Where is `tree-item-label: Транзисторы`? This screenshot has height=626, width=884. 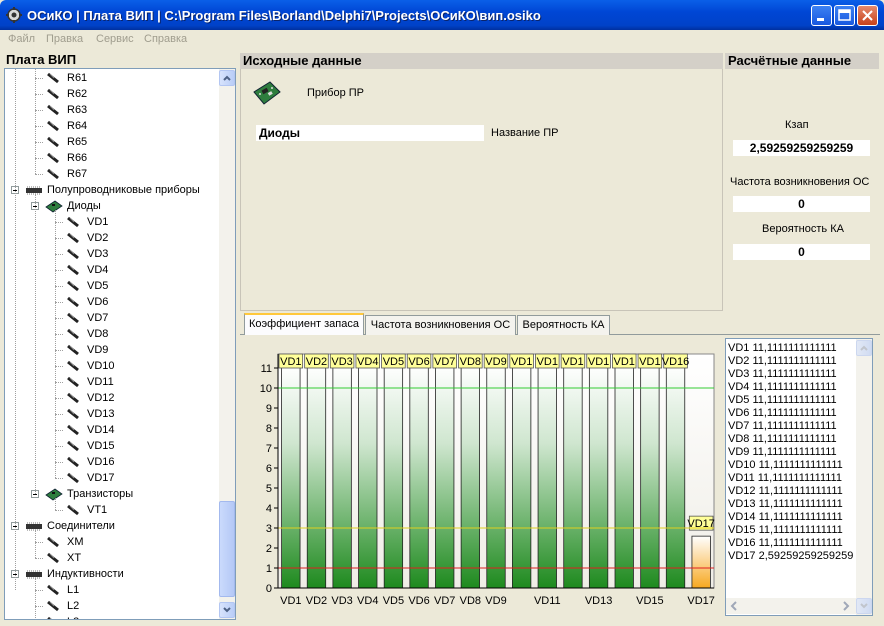
tree-item-label: Транзисторы is located at coordinates (100, 494).